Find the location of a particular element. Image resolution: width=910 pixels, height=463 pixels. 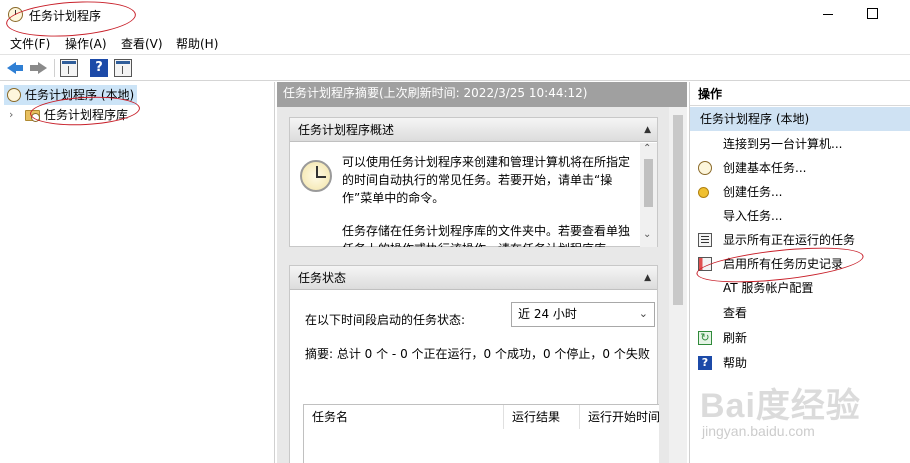

chevron-right-icon: › is located at coordinates (11, 115).